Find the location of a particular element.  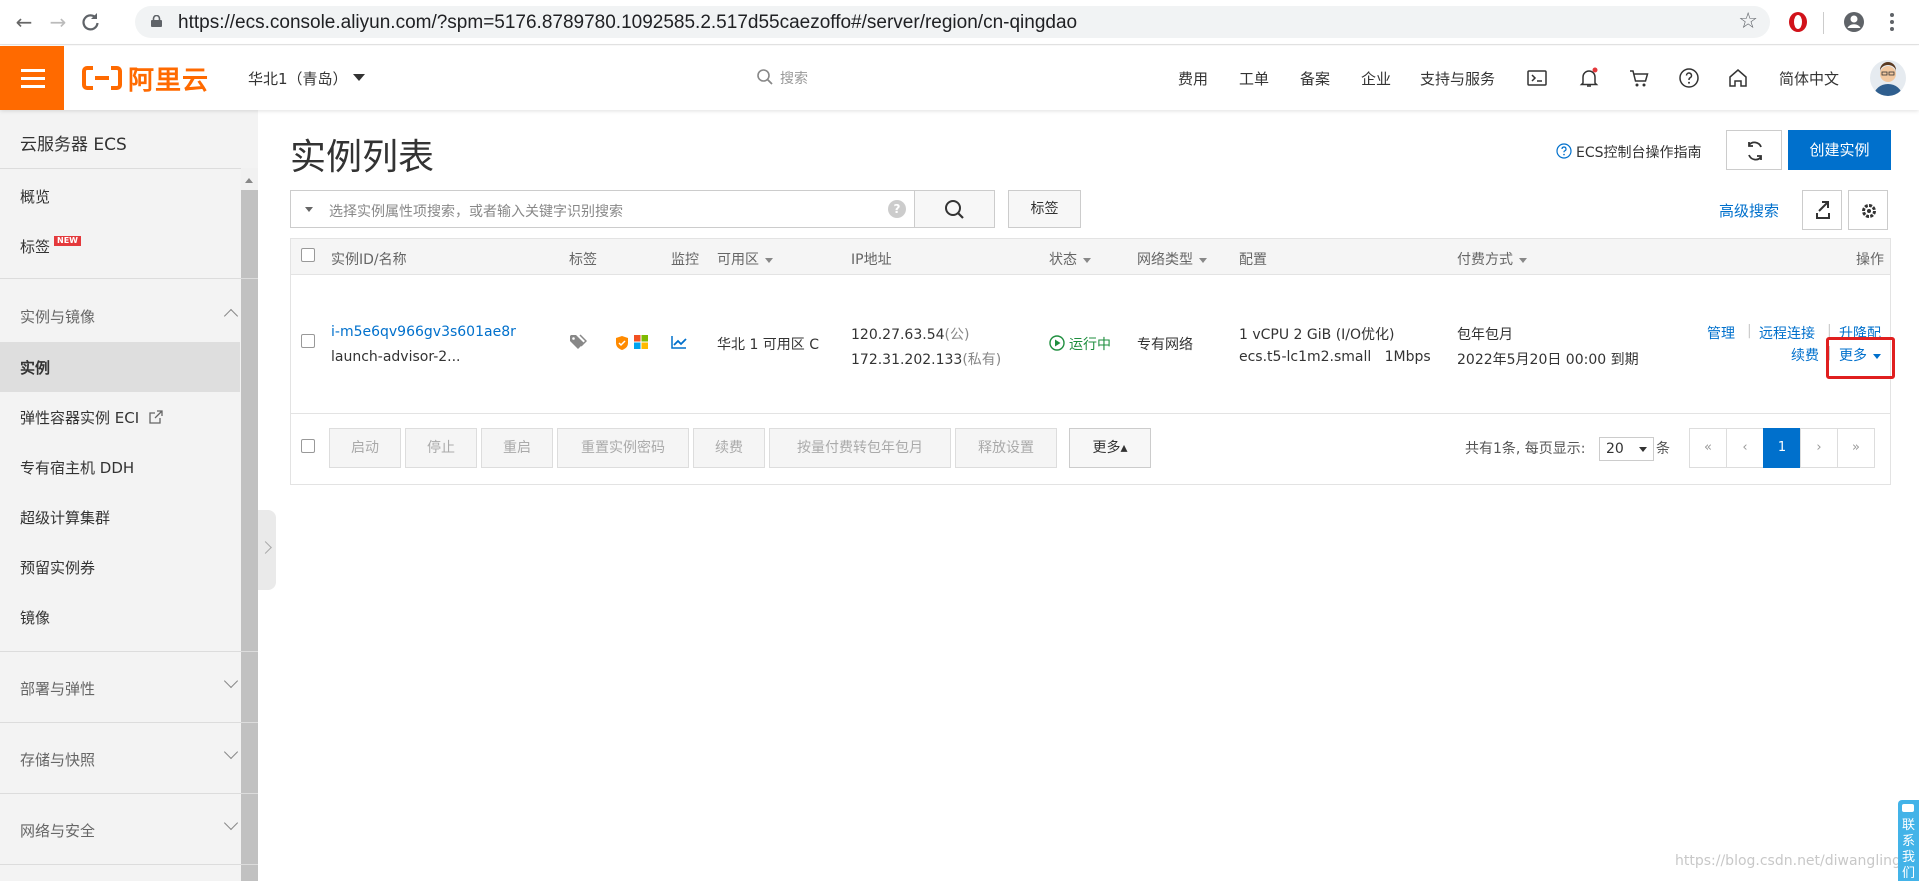

next-page-button: › is located at coordinates (1819, 448).